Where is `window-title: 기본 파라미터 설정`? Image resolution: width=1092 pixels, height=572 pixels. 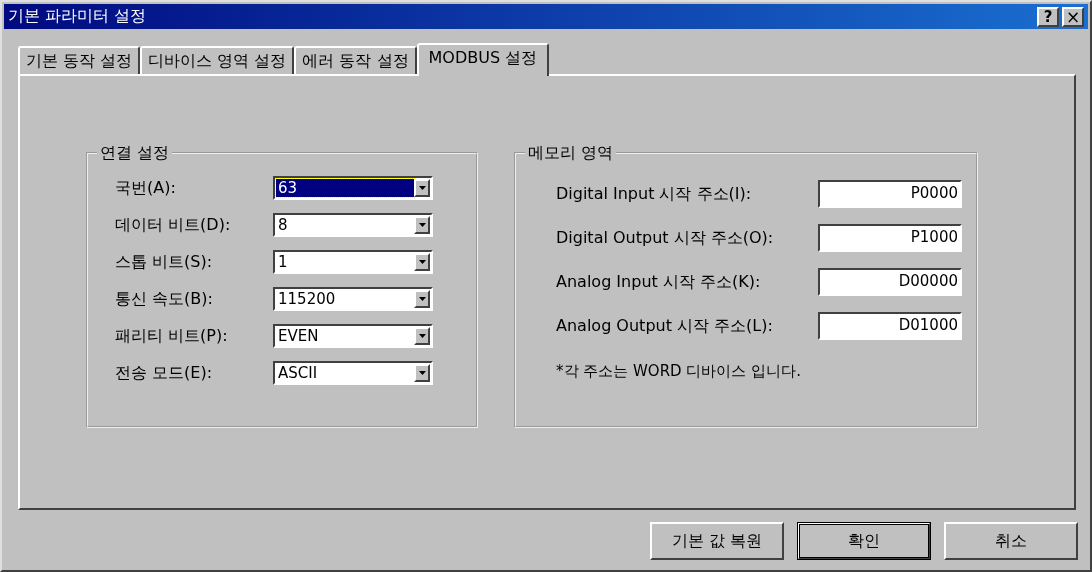 window-title: 기본 파라미터 설정 is located at coordinates (78, 16).